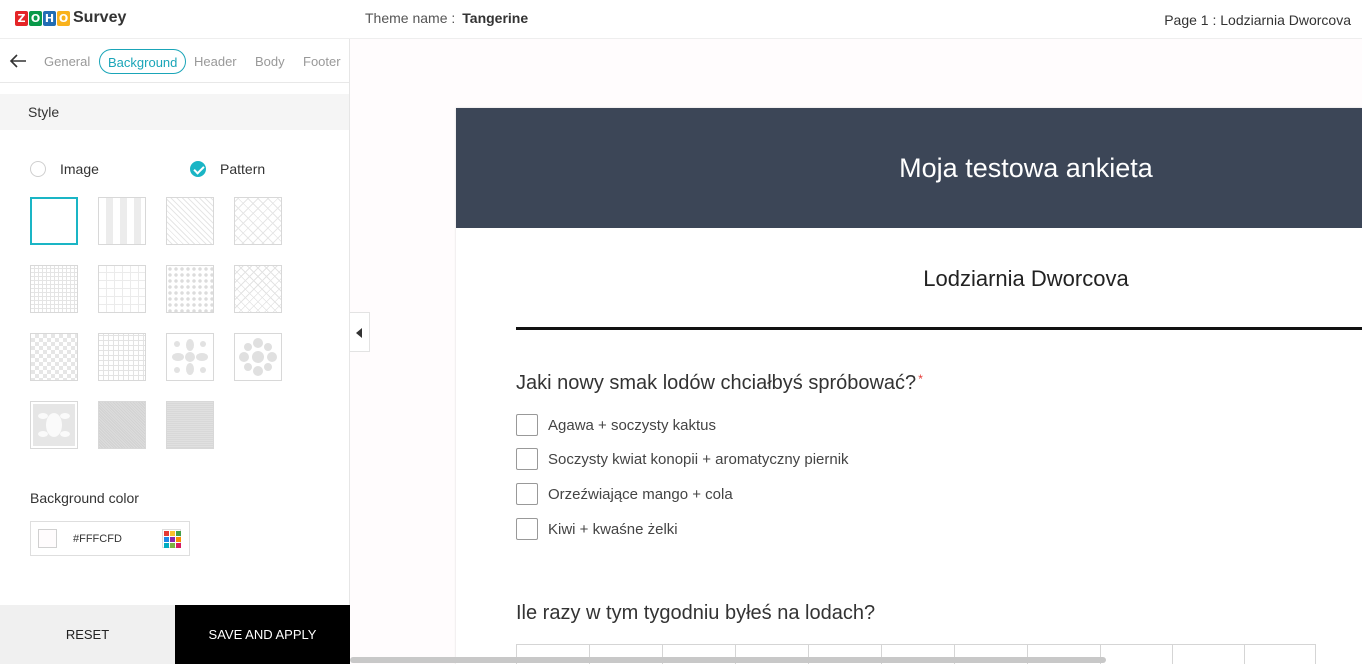 The width and height of the screenshot is (1362, 664). What do you see at coordinates (122, 425) in the screenshot?
I see `pattern-swatch-dense-texture` at bounding box center [122, 425].